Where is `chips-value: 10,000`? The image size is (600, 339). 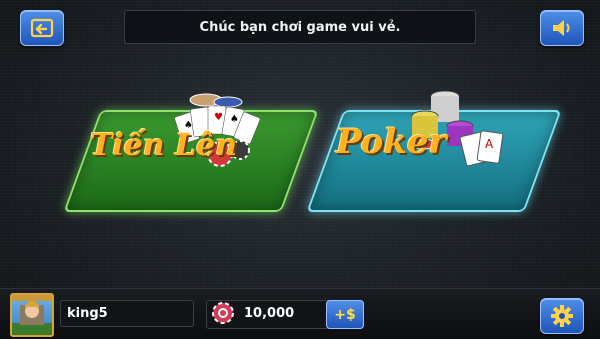 chips-value: 10,000 is located at coordinates (269, 313).